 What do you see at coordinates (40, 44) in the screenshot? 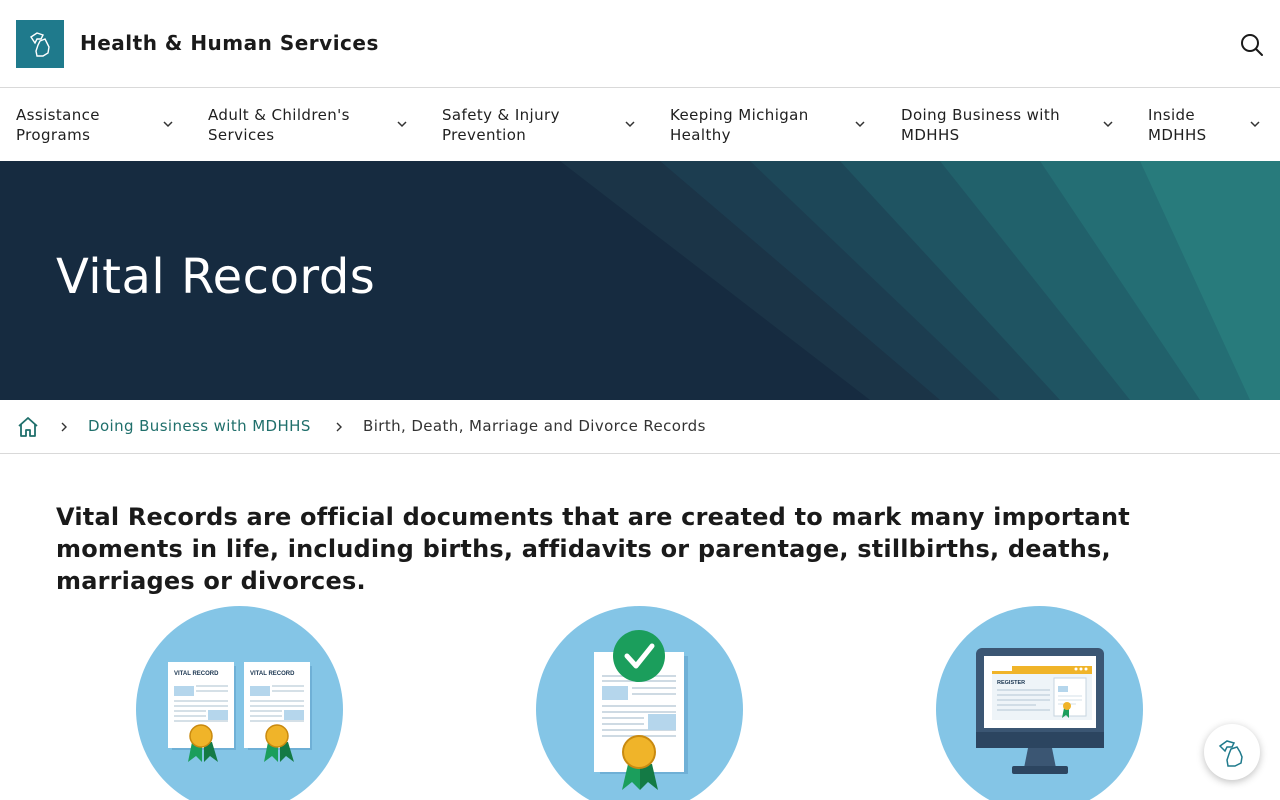
I see `michigan-logo-icon` at bounding box center [40, 44].